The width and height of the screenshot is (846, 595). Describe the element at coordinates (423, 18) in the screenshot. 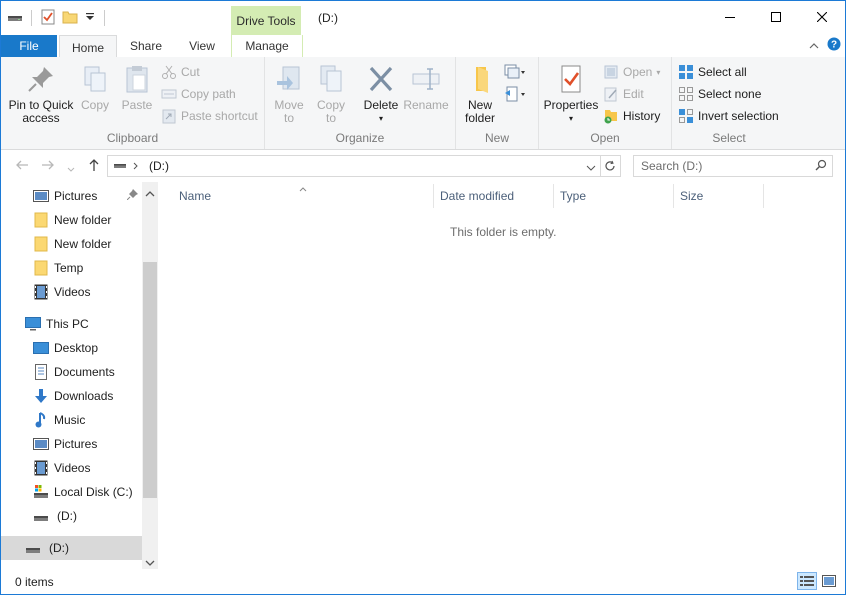

I see `title-bar: Drive Tools (D:)` at that location.